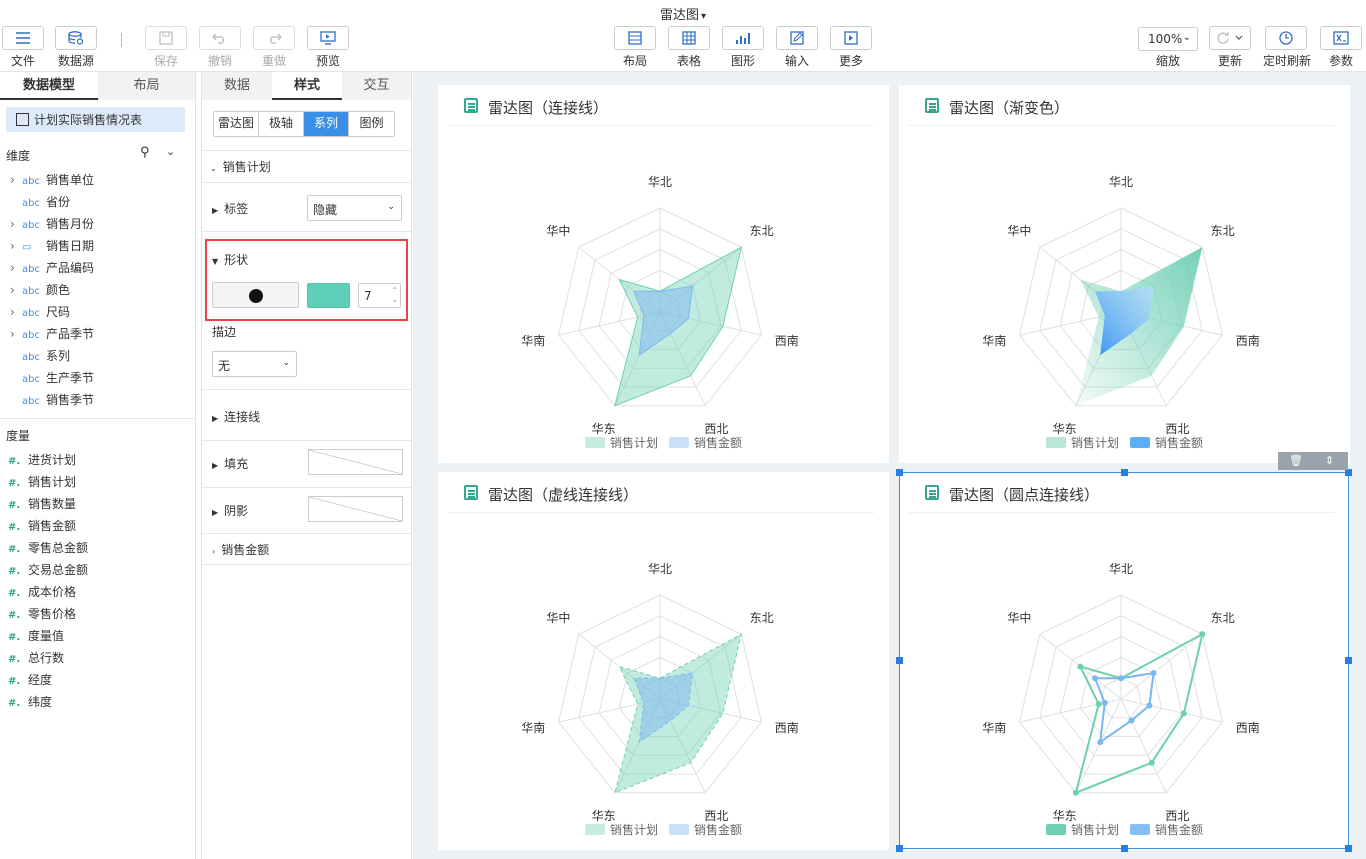 The image size is (1366, 859). What do you see at coordinates (48, 572) in the screenshot?
I see `measure-item: #. 交易总金额` at bounding box center [48, 572].